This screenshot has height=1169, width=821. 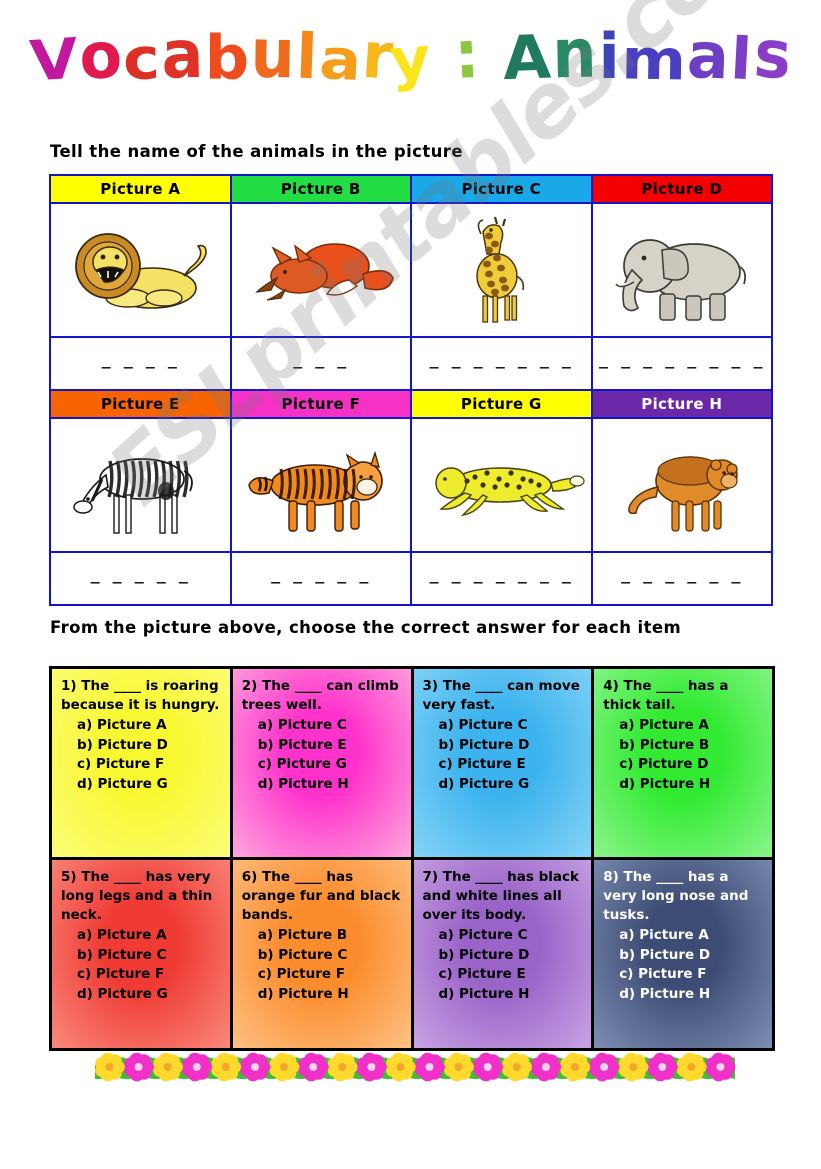 What do you see at coordinates (320, 189) in the screenshot?
I see `picture-header-b: Picture B` at bounding box center [320, 189].